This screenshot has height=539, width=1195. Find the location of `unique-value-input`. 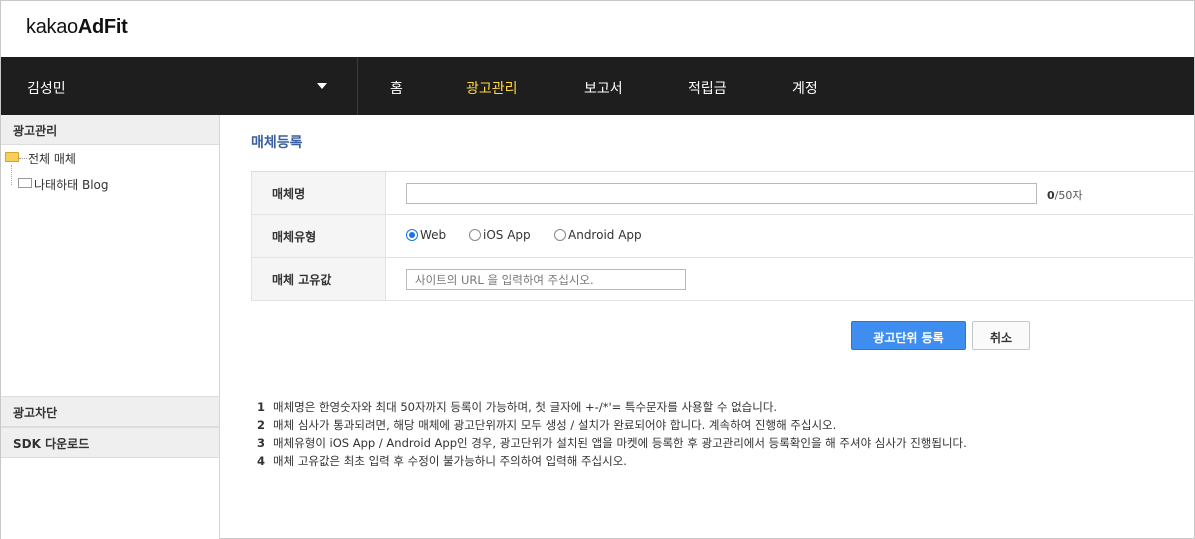

unique-value-input is located at coordinates (546, 279).